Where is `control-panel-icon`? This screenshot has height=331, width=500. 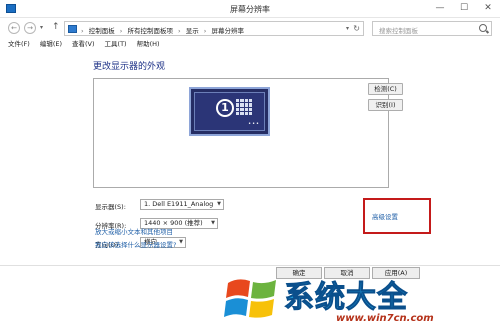
control-panel-icon is located at coordinates (72, 29).